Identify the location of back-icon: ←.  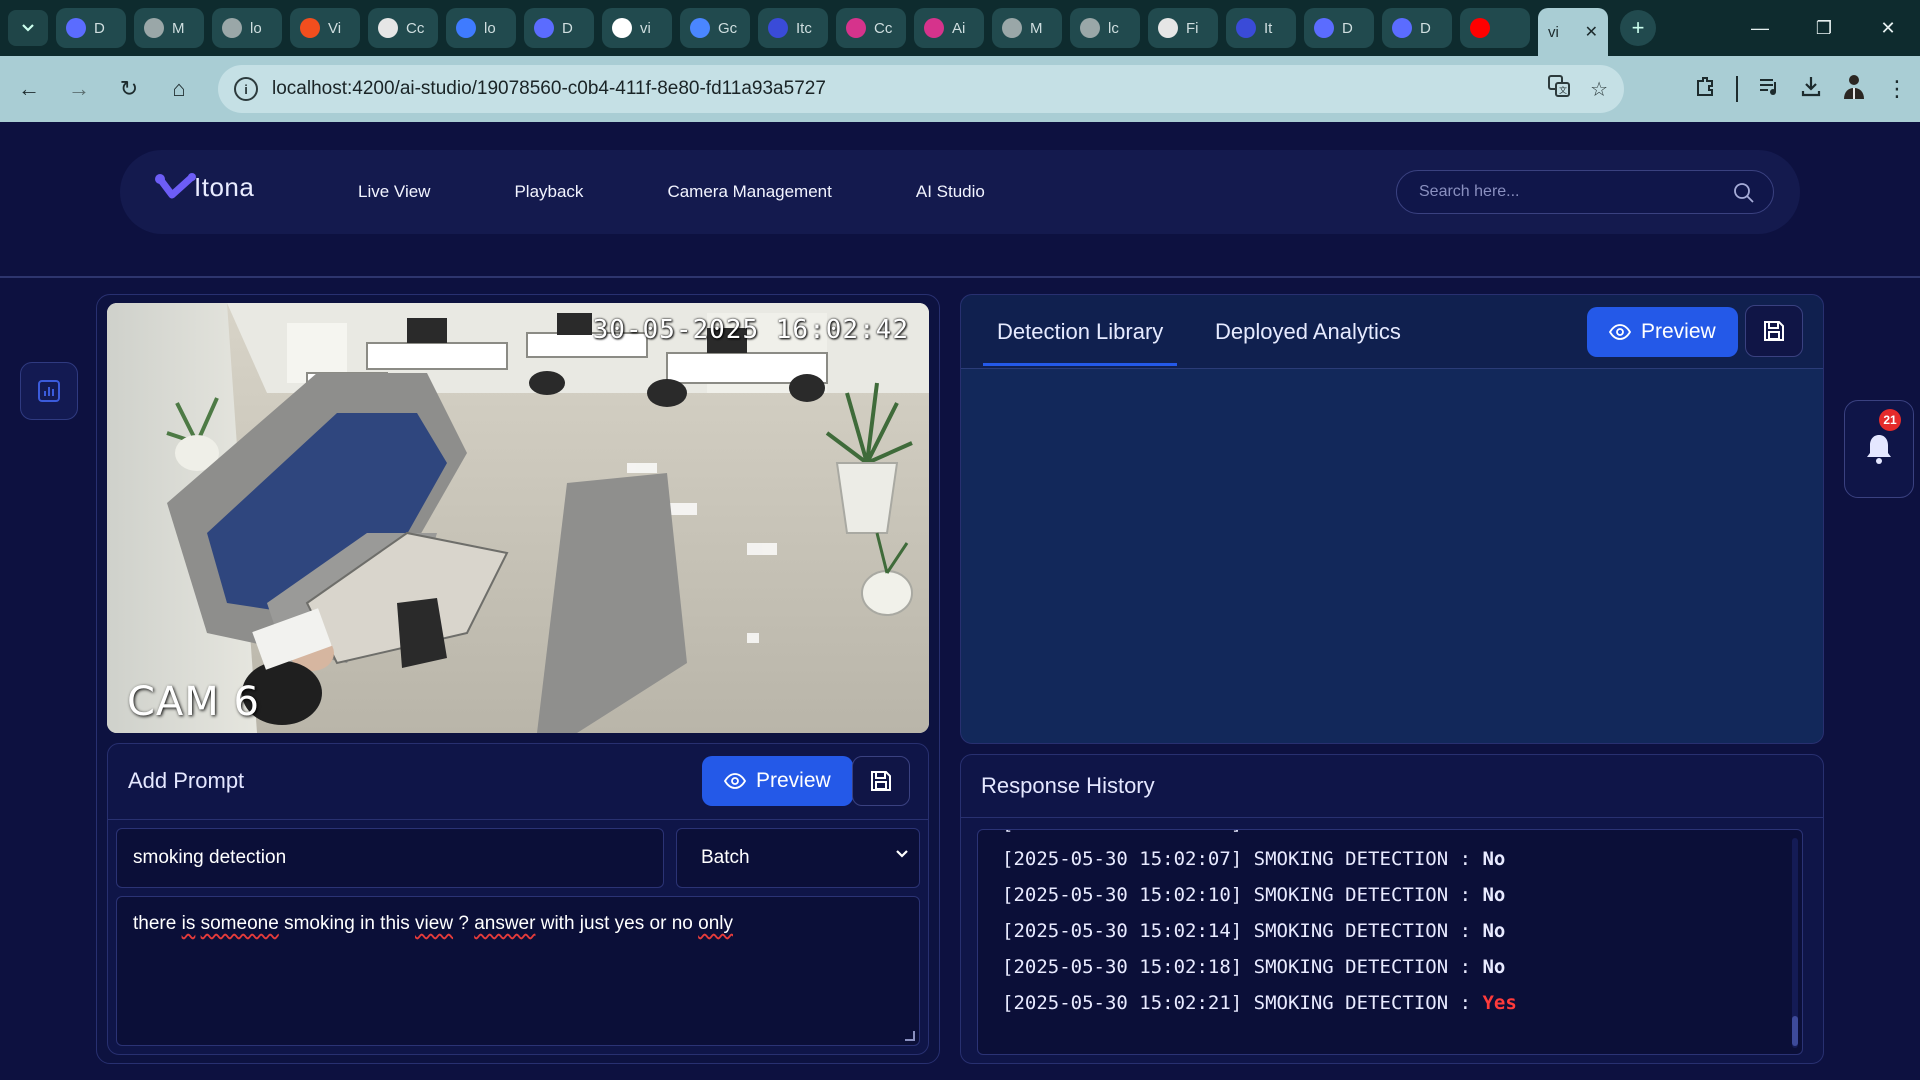
(29, 89).